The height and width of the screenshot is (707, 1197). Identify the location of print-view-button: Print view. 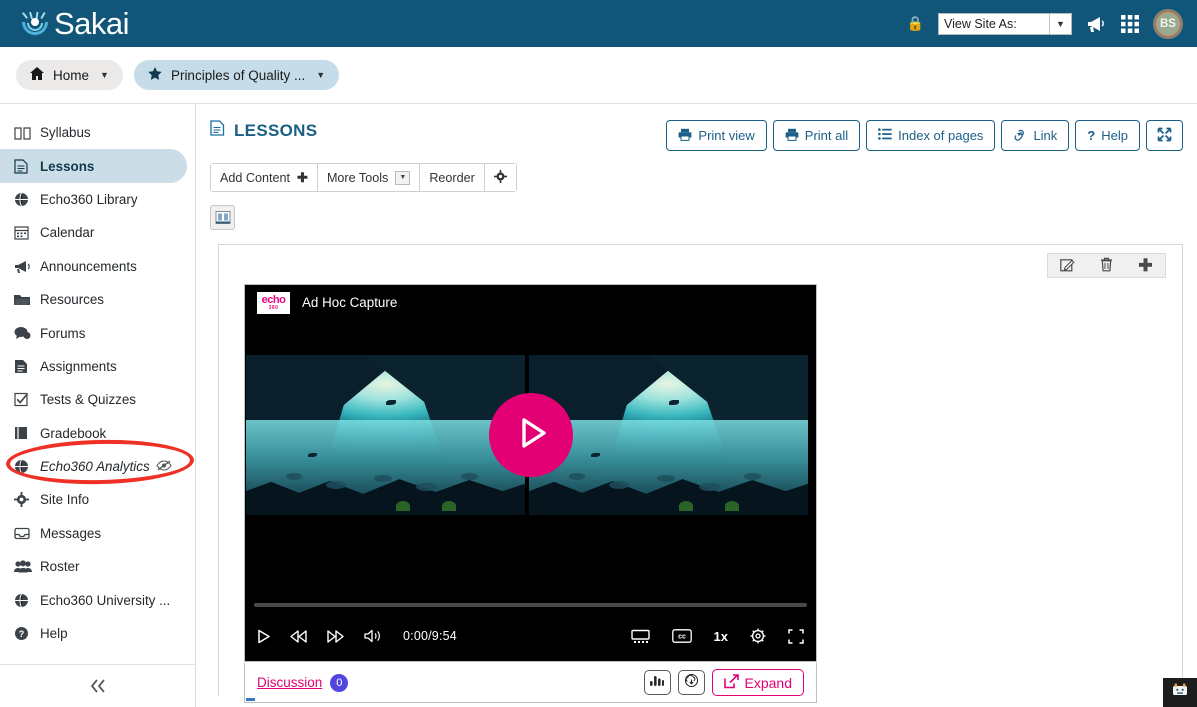
(716, 135).